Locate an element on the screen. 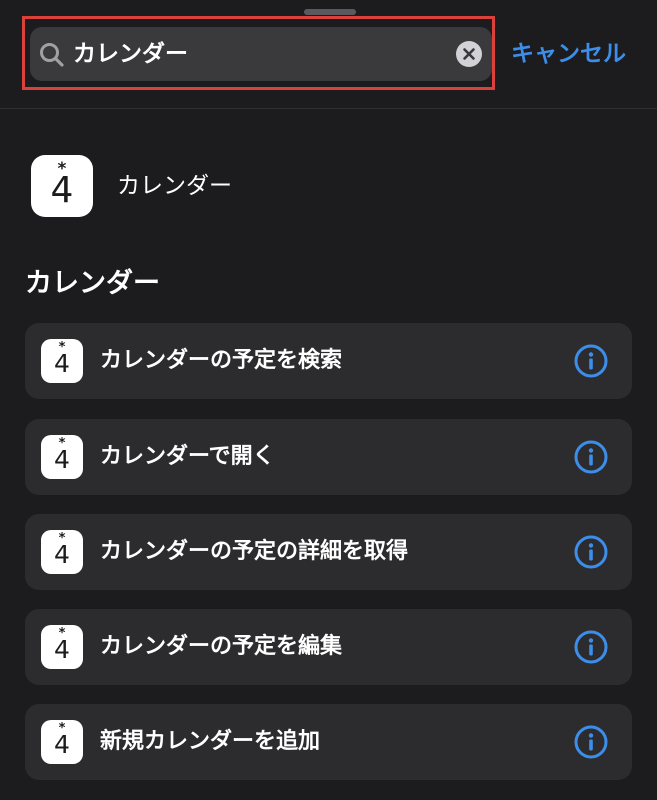  cancel-button: キャンセル is located at coordinates (568, 54).